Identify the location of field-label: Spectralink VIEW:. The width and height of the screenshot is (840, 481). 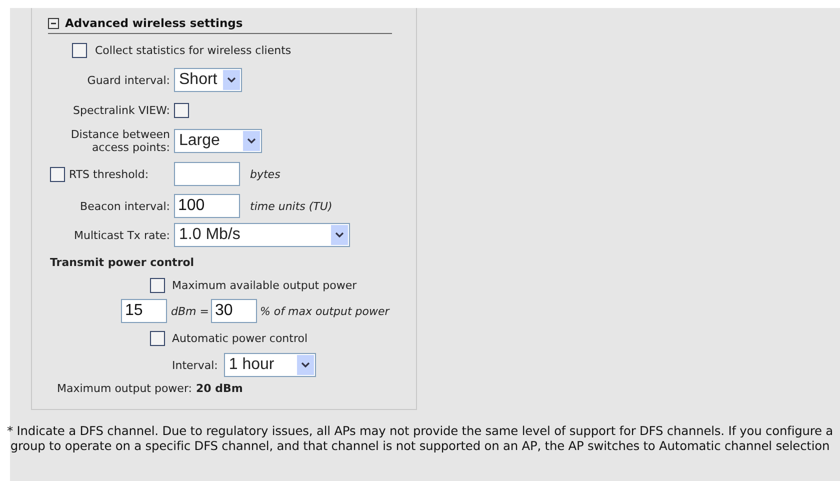
(121, 110).